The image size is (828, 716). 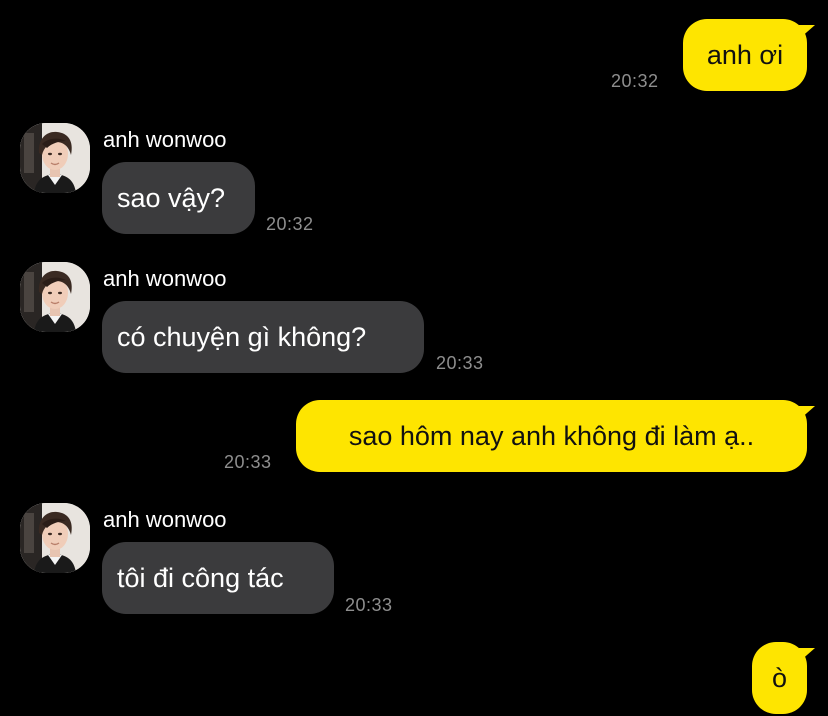 What do you see at coordinates (779, 678) in the screenshot?
I see `message-text: ò` at bounding box center [779, 678].